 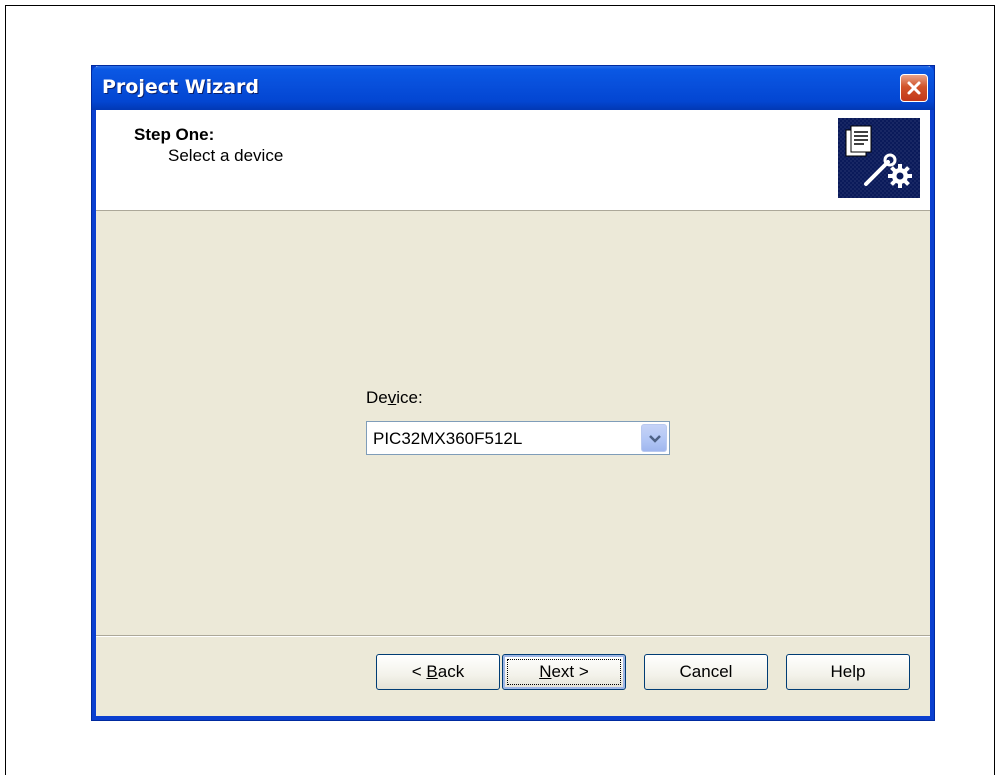 I want to click on back-button: < Back, so click(x=438, y=672).